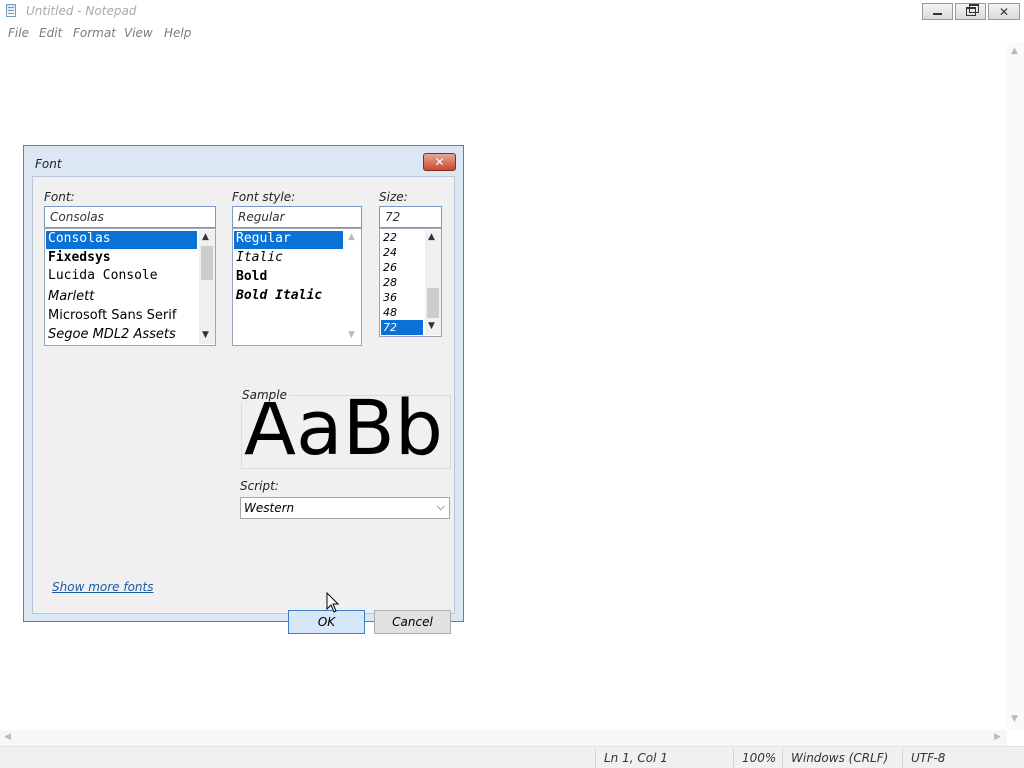 This screenshot has width=1024, height=768. Describe the element at coordinates (259, 486) in the screenshot. I see `script-label: Script:` at that location.